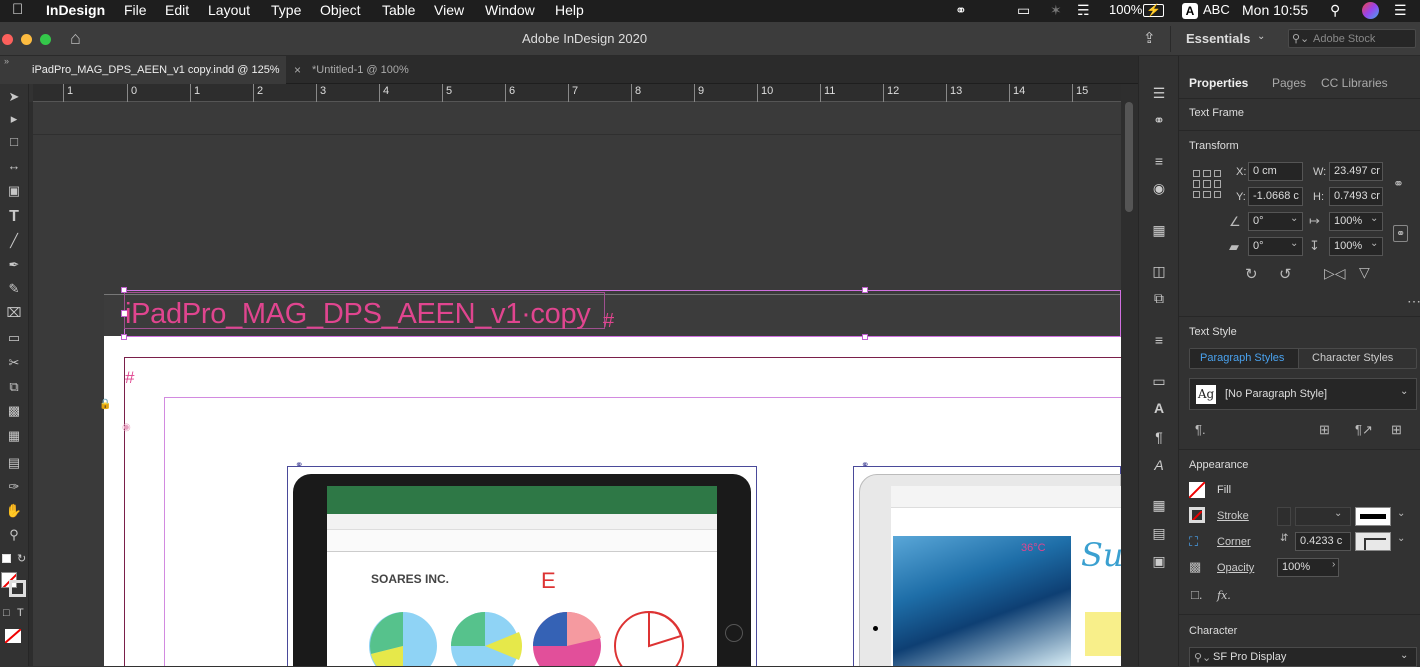 The width and height of the screenshot is (1420, 667). What do you see at coordinates (1364, 272) in the screenshot?
I see `flip-vertical-icon: ▽` at bounding box center [1364, 272].